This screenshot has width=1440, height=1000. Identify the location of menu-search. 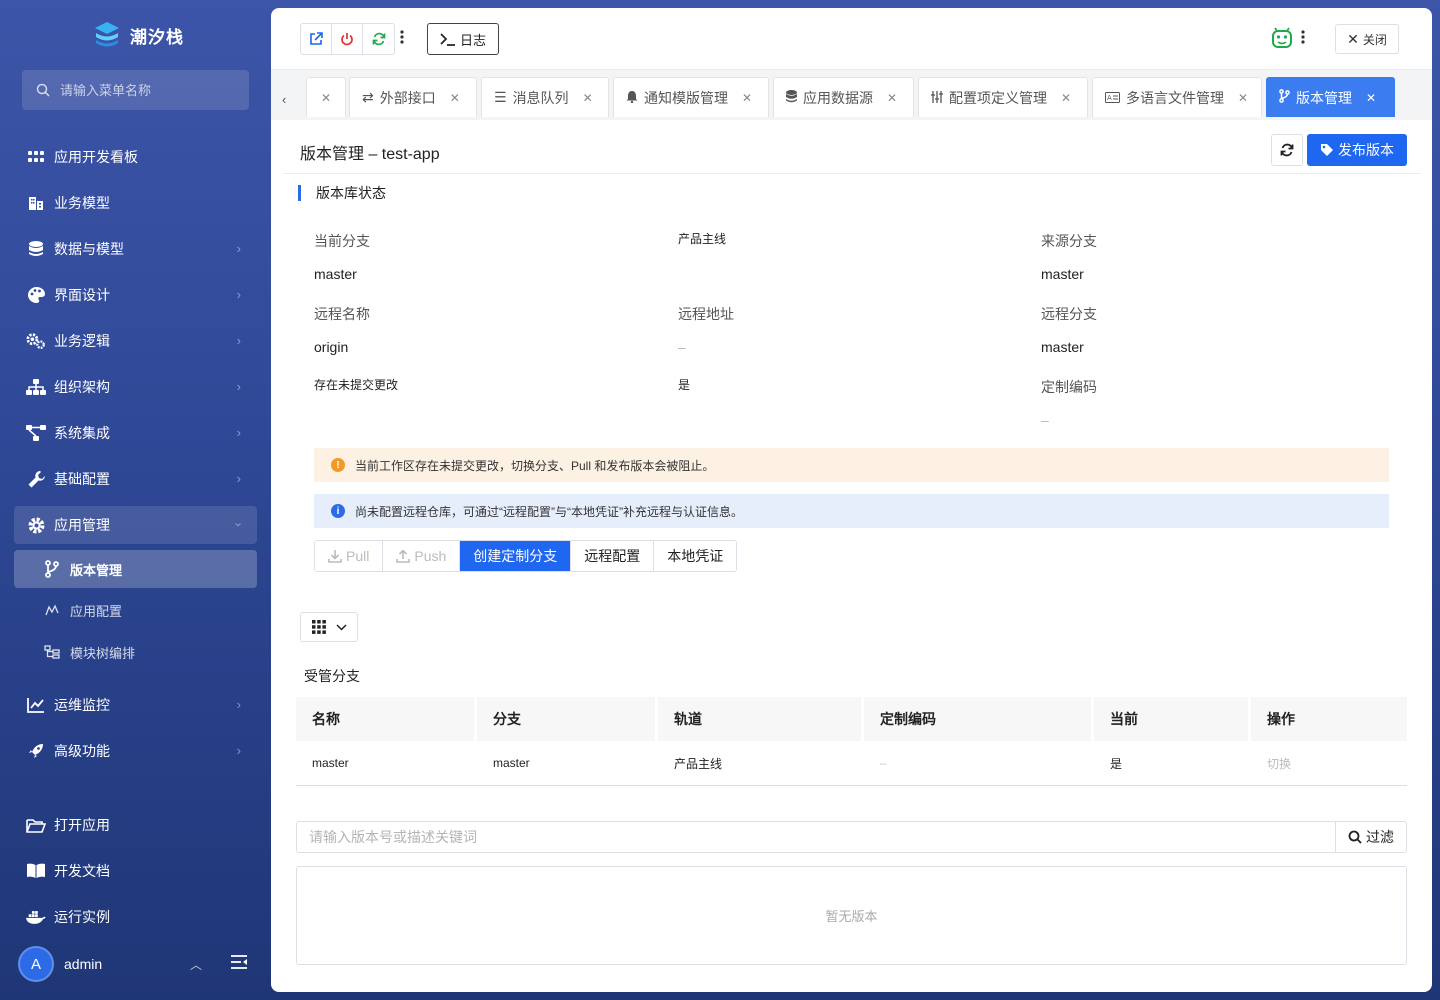
(135, 90).